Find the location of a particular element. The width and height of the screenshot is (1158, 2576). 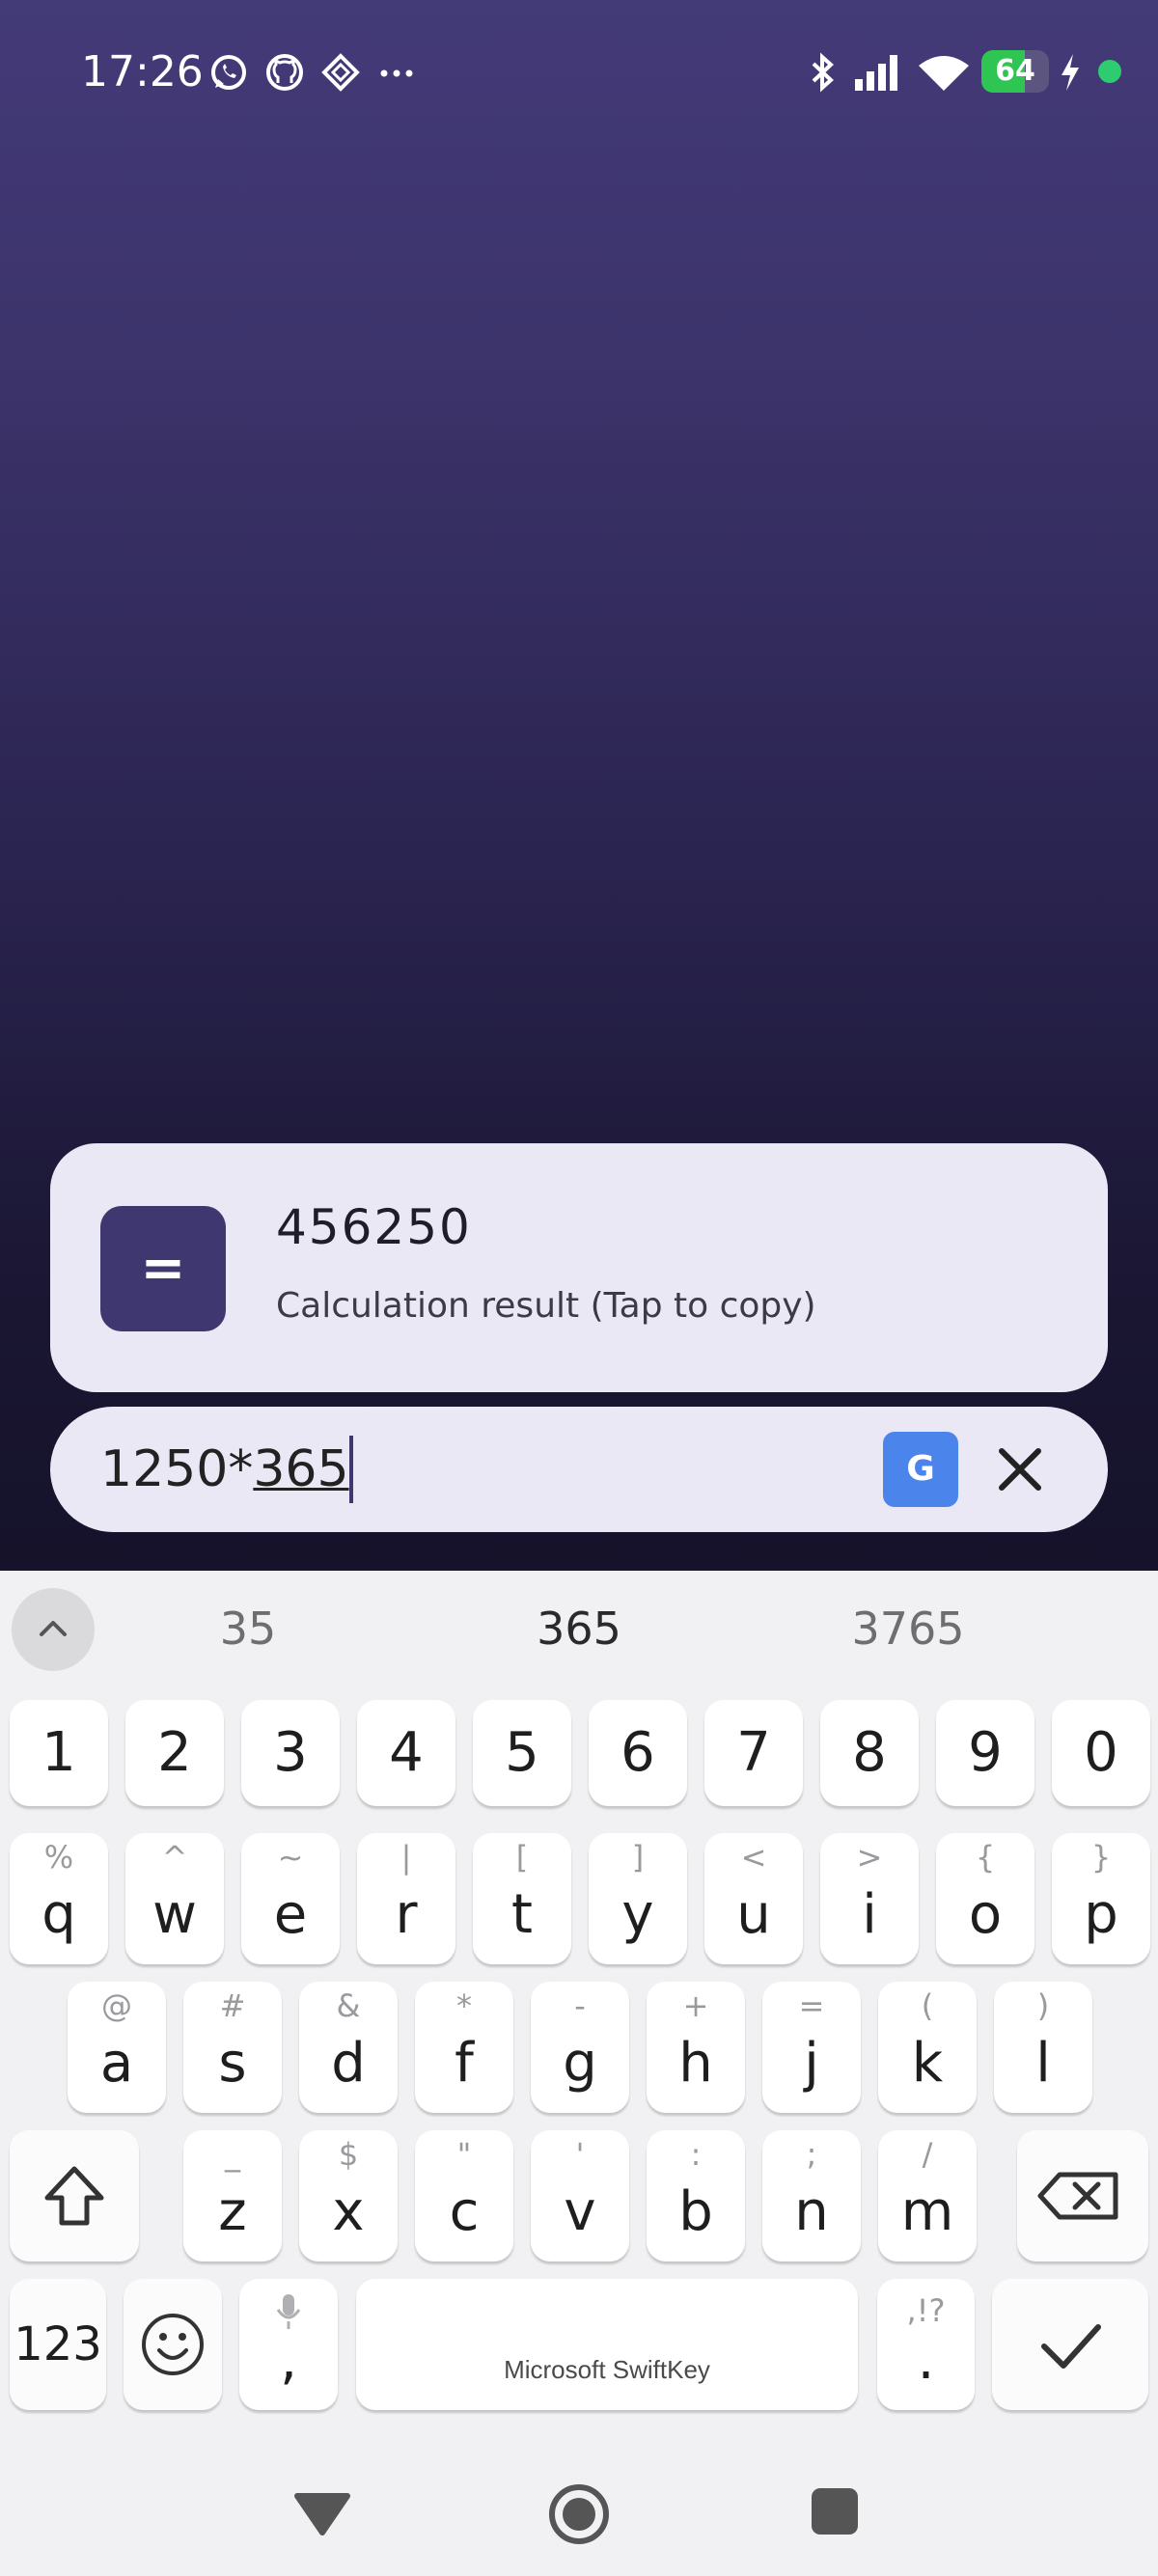

google-search-button: G is located at coordinates (920, 1470).